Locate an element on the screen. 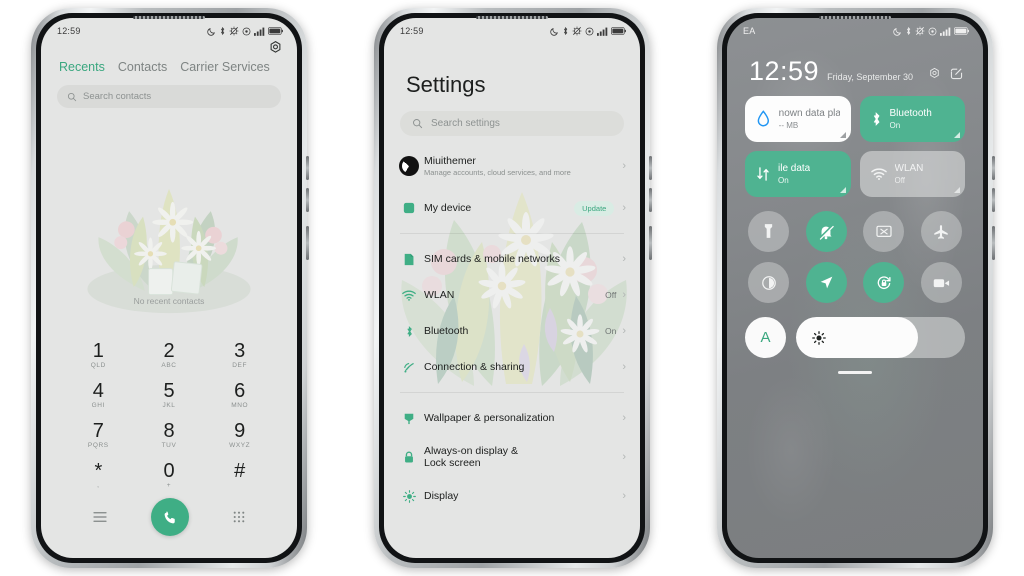 The height and width of the screenshot is (576, 1024). update-badge: Update is located at coordinates (594, 208).